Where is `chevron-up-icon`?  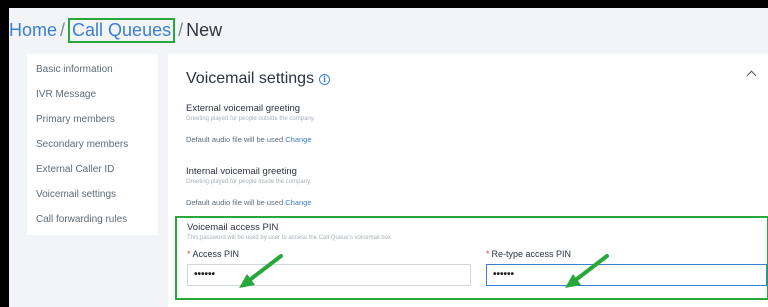 chevron-up-icon is located at coordinates (751, 75).